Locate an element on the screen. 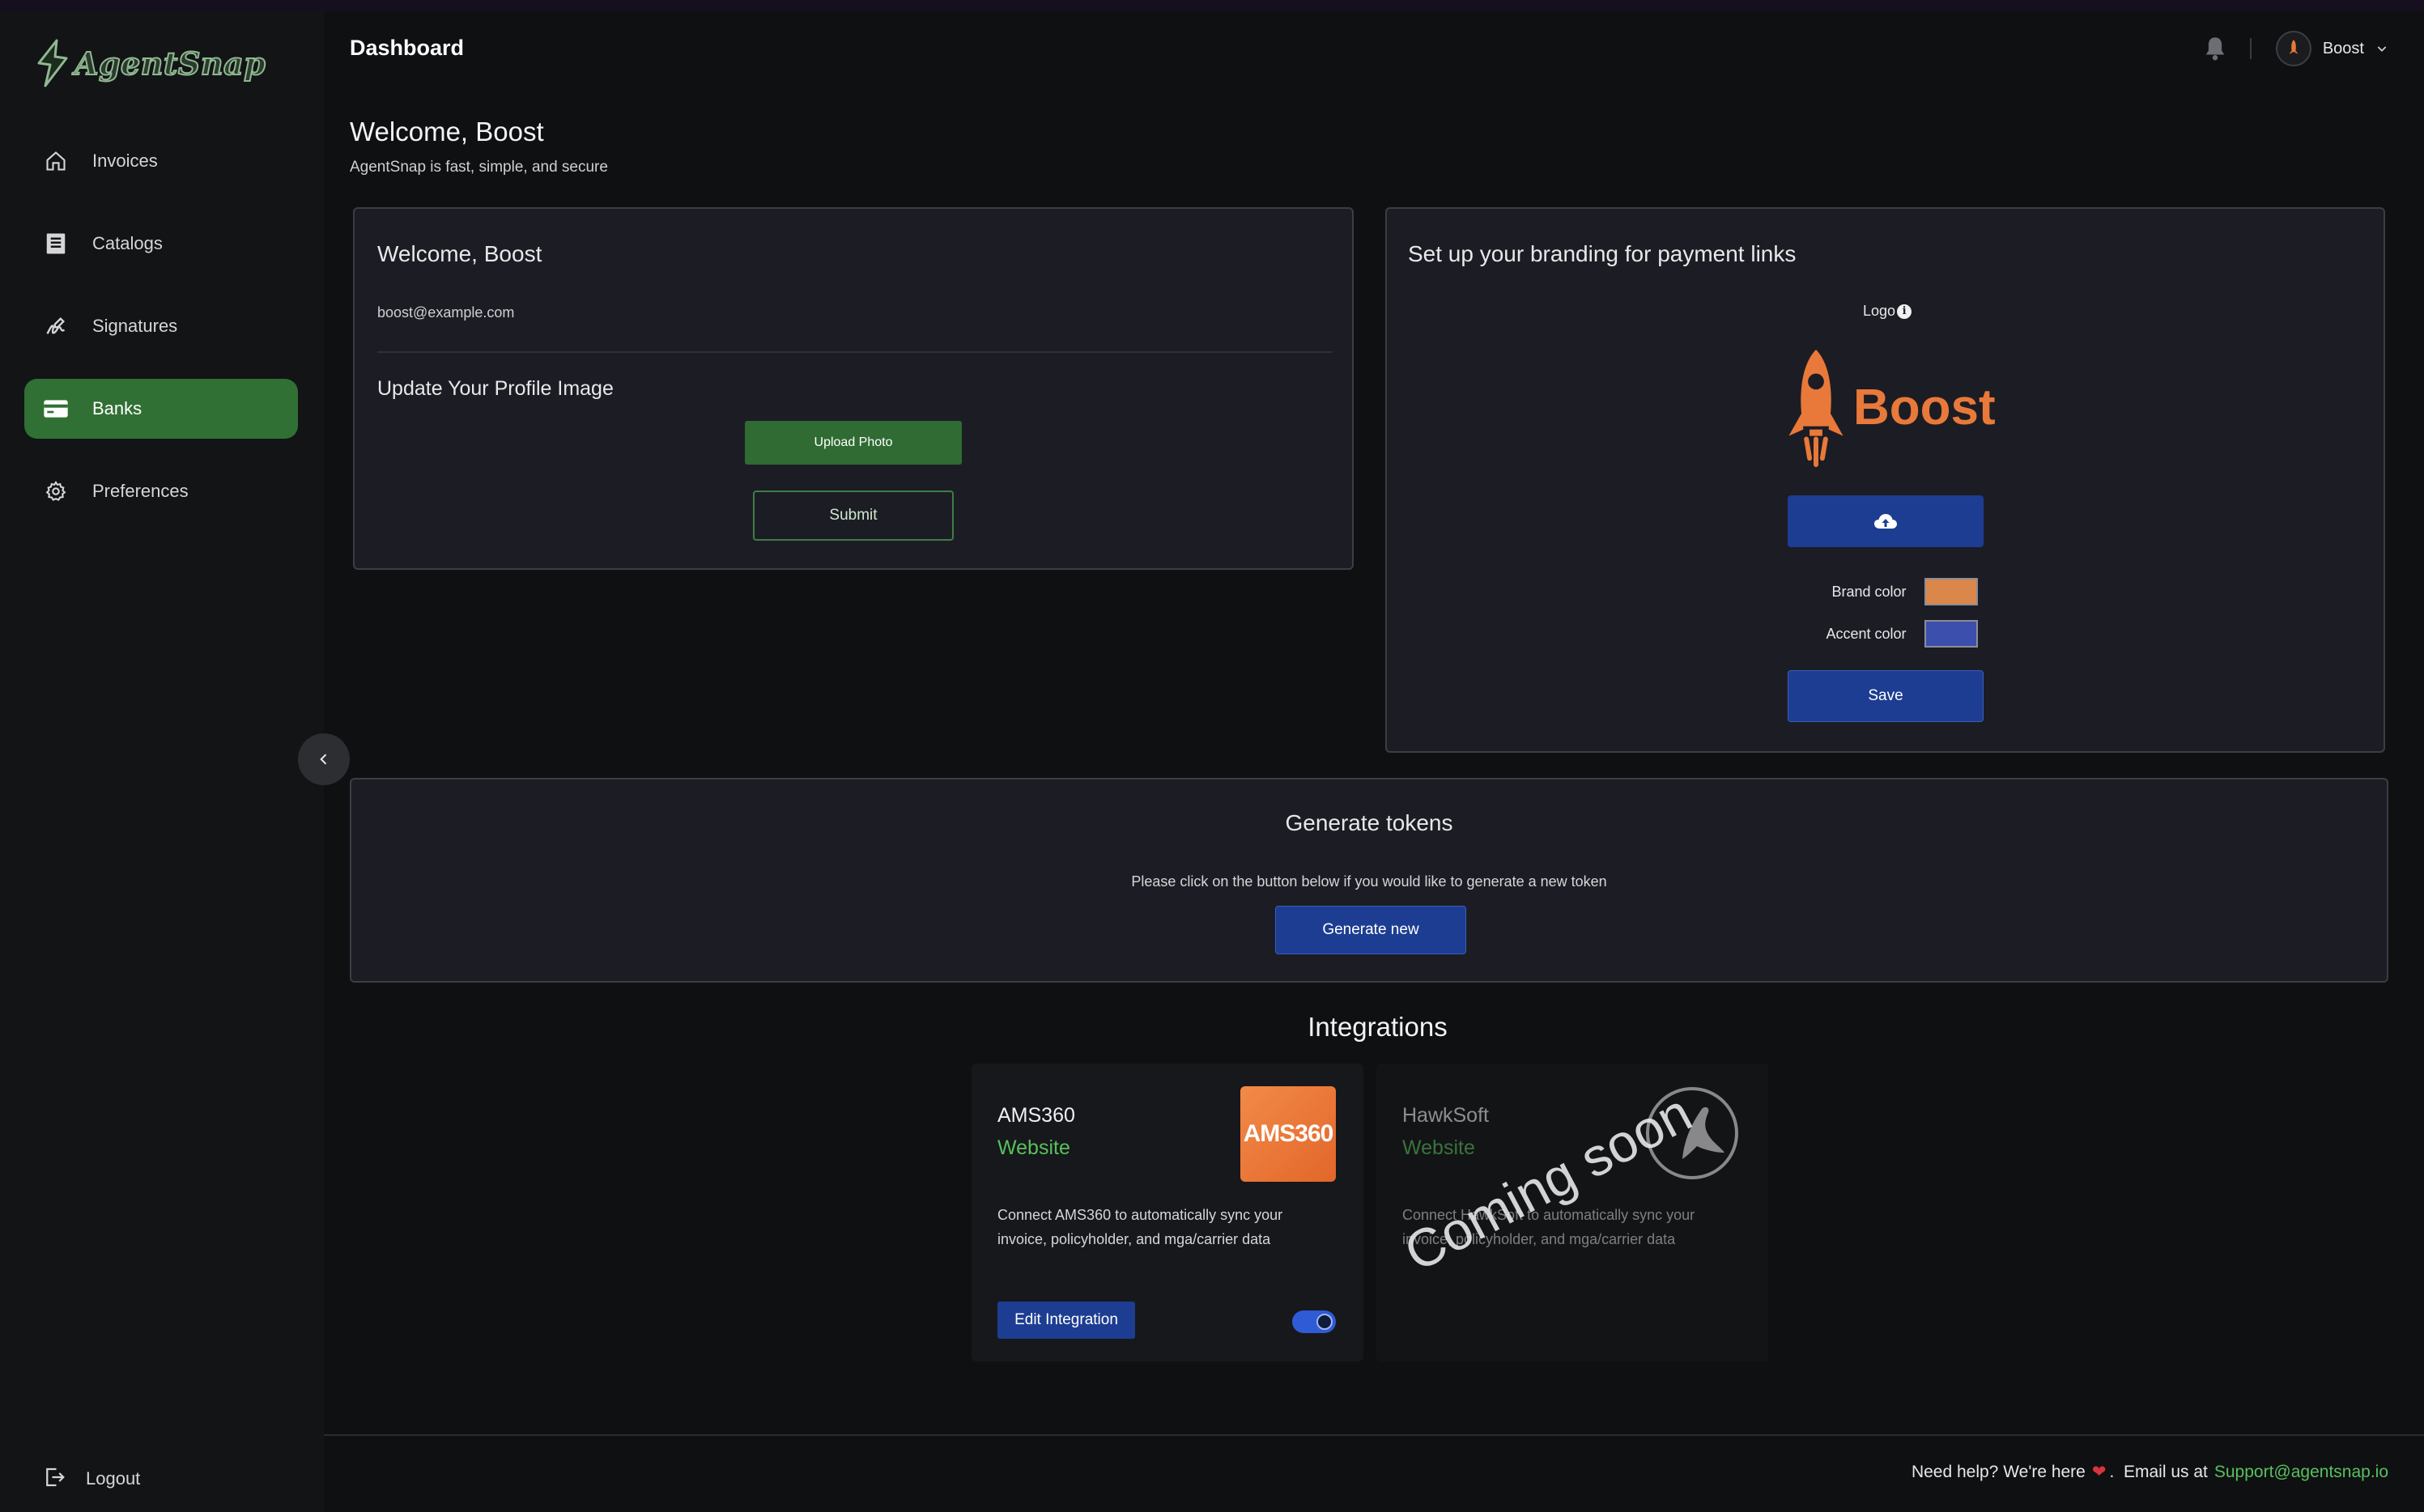  profile-card-title: Welcome, Boost is located at coordinates (460, 253).